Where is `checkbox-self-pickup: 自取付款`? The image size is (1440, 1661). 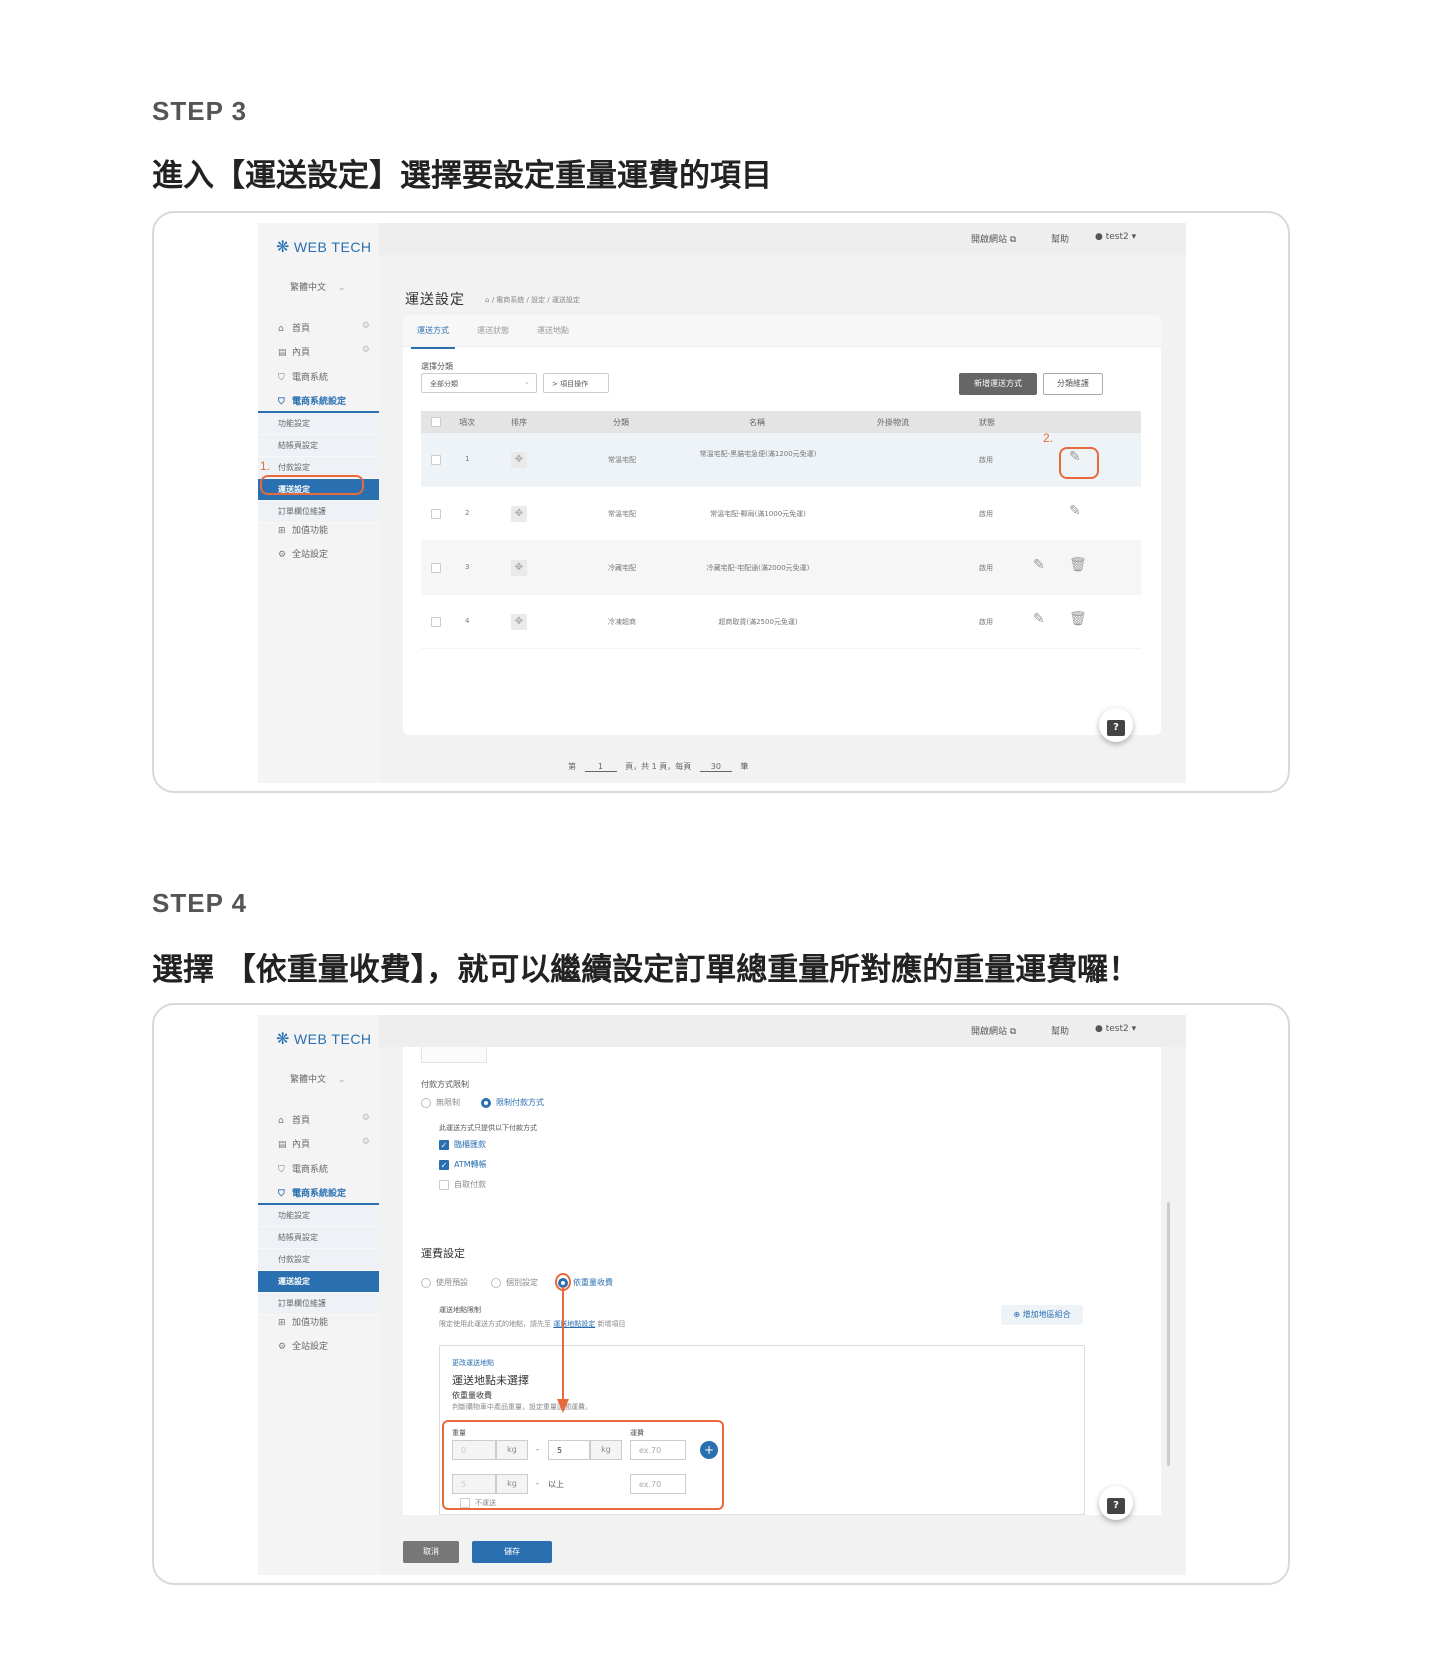 checkbox-self-pickup: 自取付款 is located at coordinates (462, 1184).